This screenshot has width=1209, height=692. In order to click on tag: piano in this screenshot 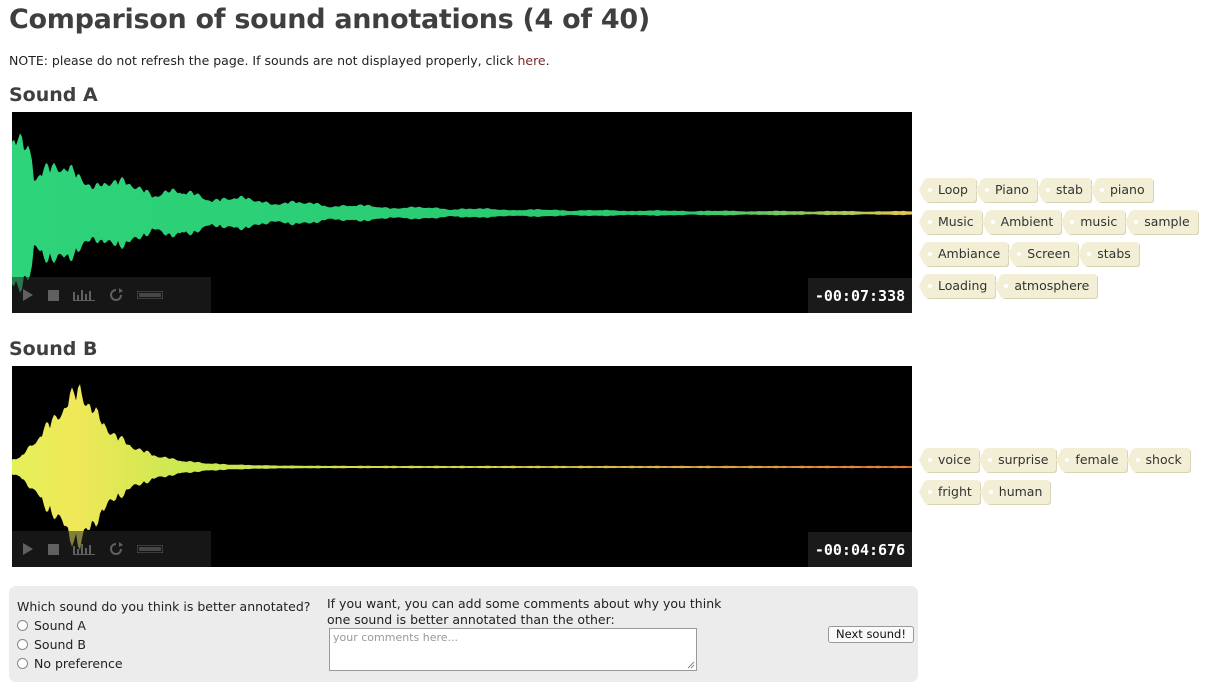, I will do `click(1122, 190)`.